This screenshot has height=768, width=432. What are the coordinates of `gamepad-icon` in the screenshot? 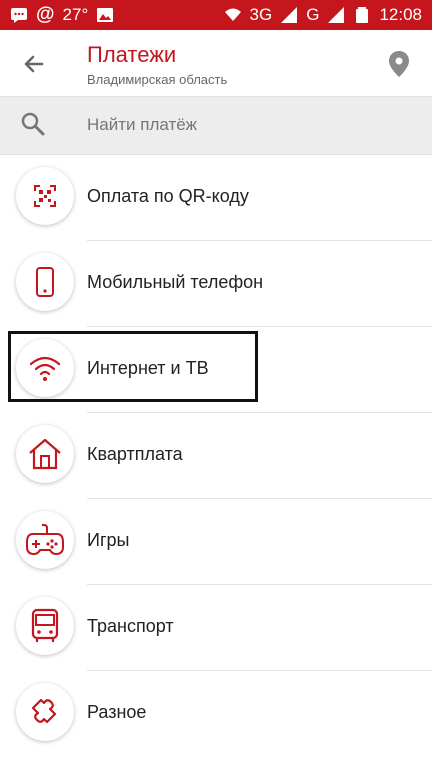 It's located at (45, 540).